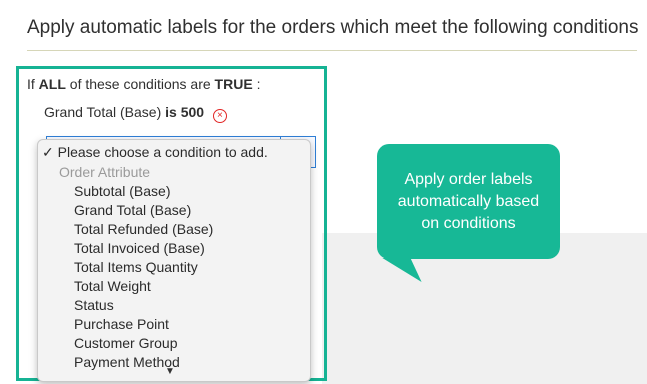 The width and height of the screenshot is (647, 384). Describe the element at coordinates (140, 84) in the screenshot. I see `conditions-middle: of these conditions are` at that location.